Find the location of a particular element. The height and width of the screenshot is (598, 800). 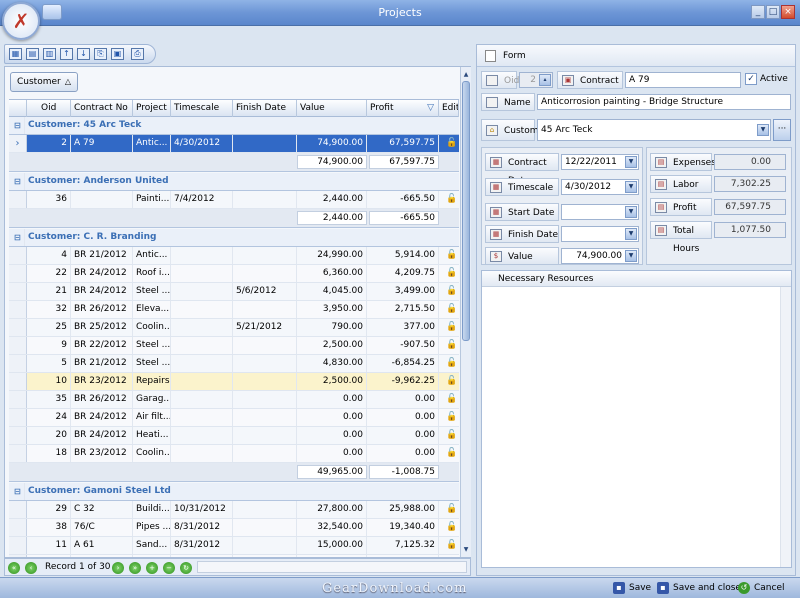

last-record-icon: » is located at coordinates (135, 568).